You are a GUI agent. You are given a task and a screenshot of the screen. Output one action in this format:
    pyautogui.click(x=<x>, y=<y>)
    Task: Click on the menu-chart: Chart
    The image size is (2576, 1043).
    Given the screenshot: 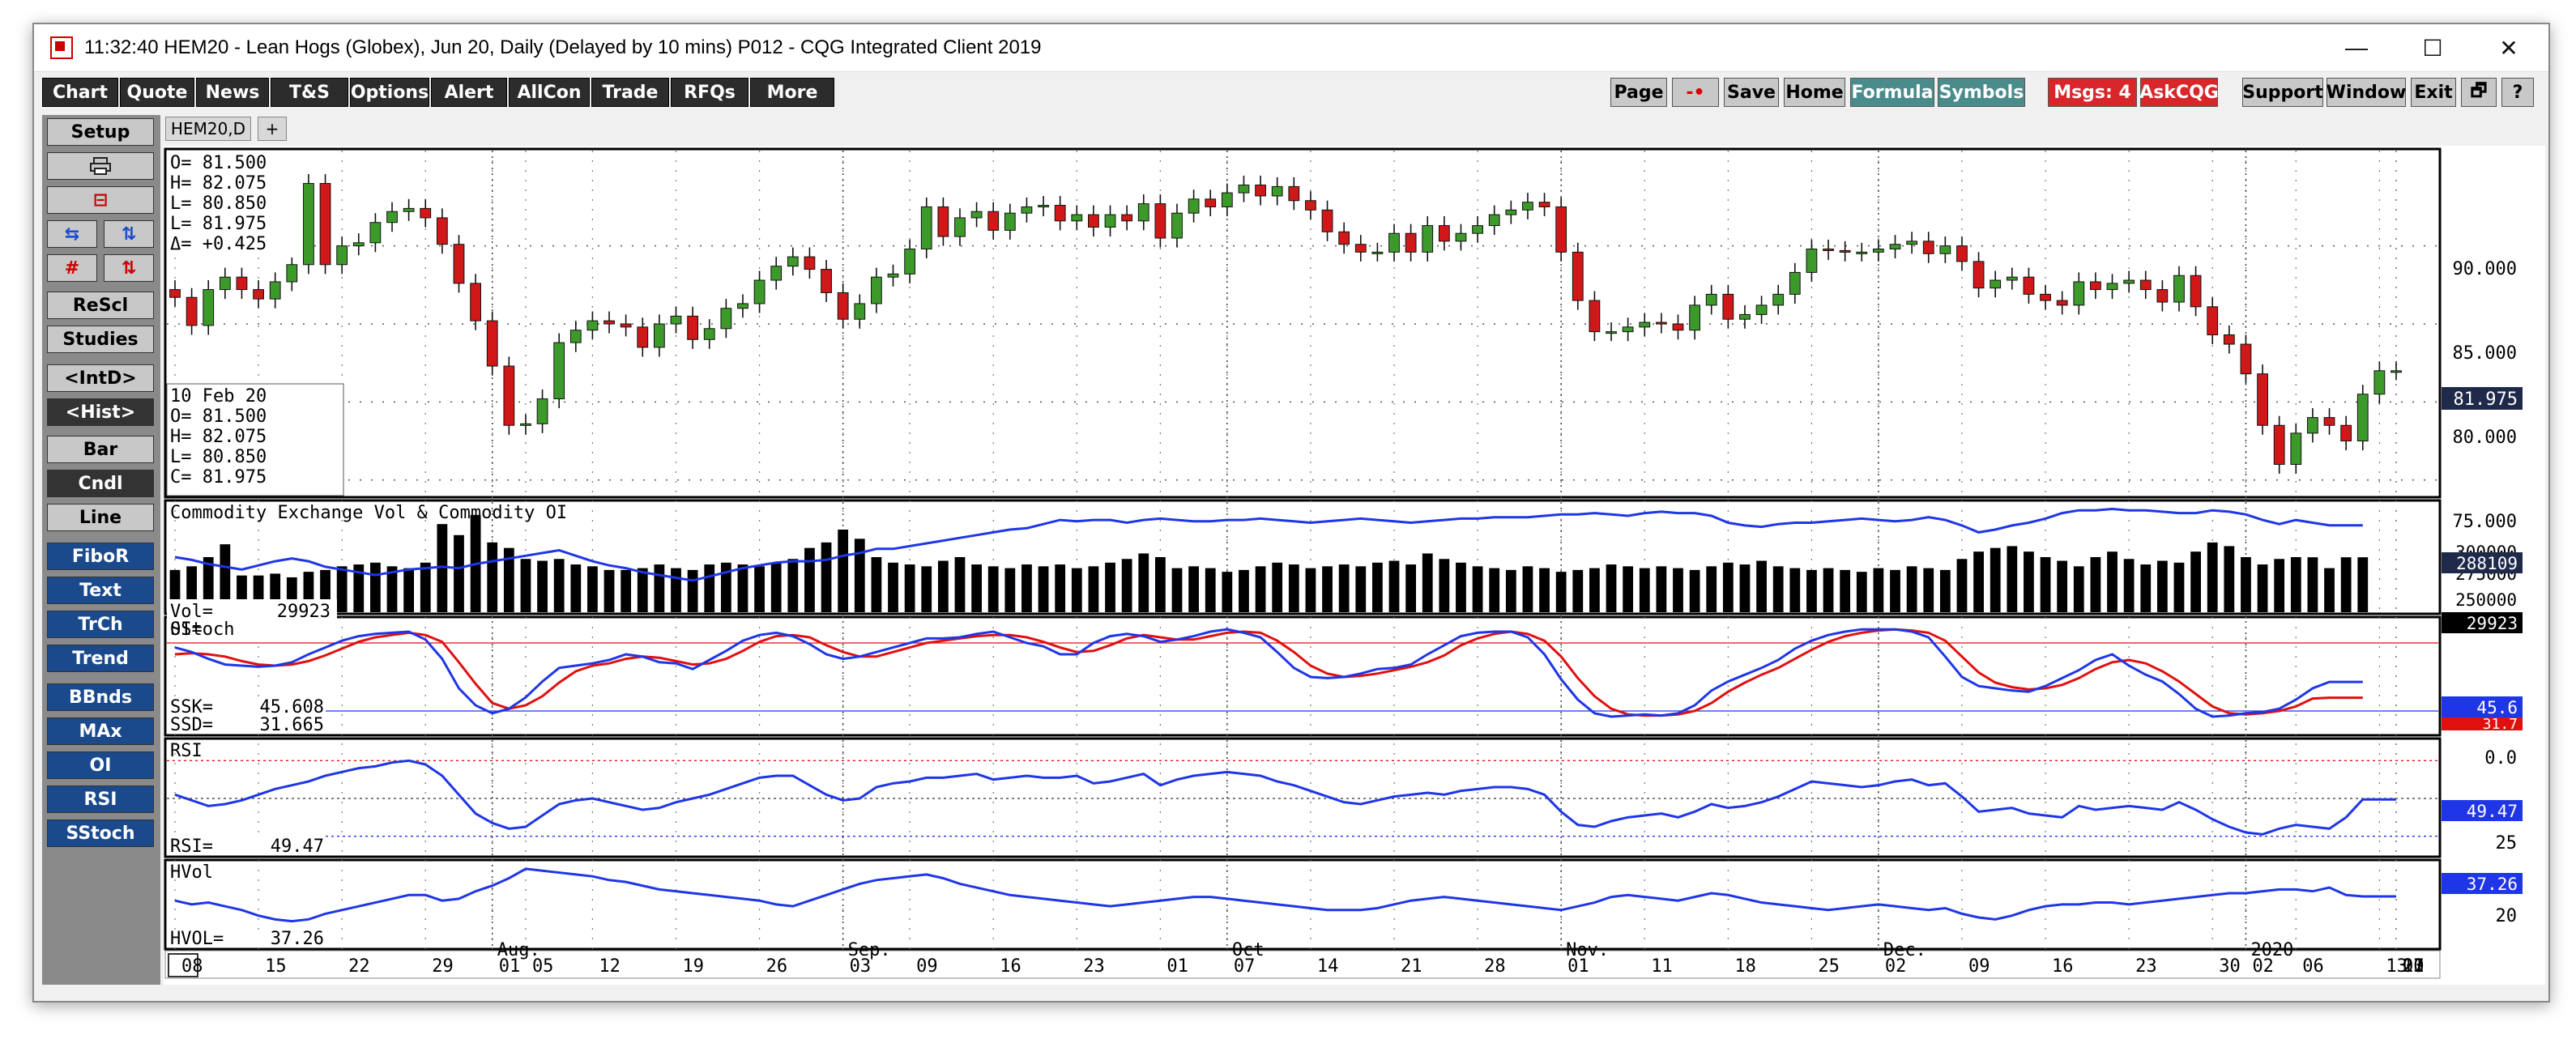 What is the action you would take?
    pyautogui.click(x=80, y=92)
    